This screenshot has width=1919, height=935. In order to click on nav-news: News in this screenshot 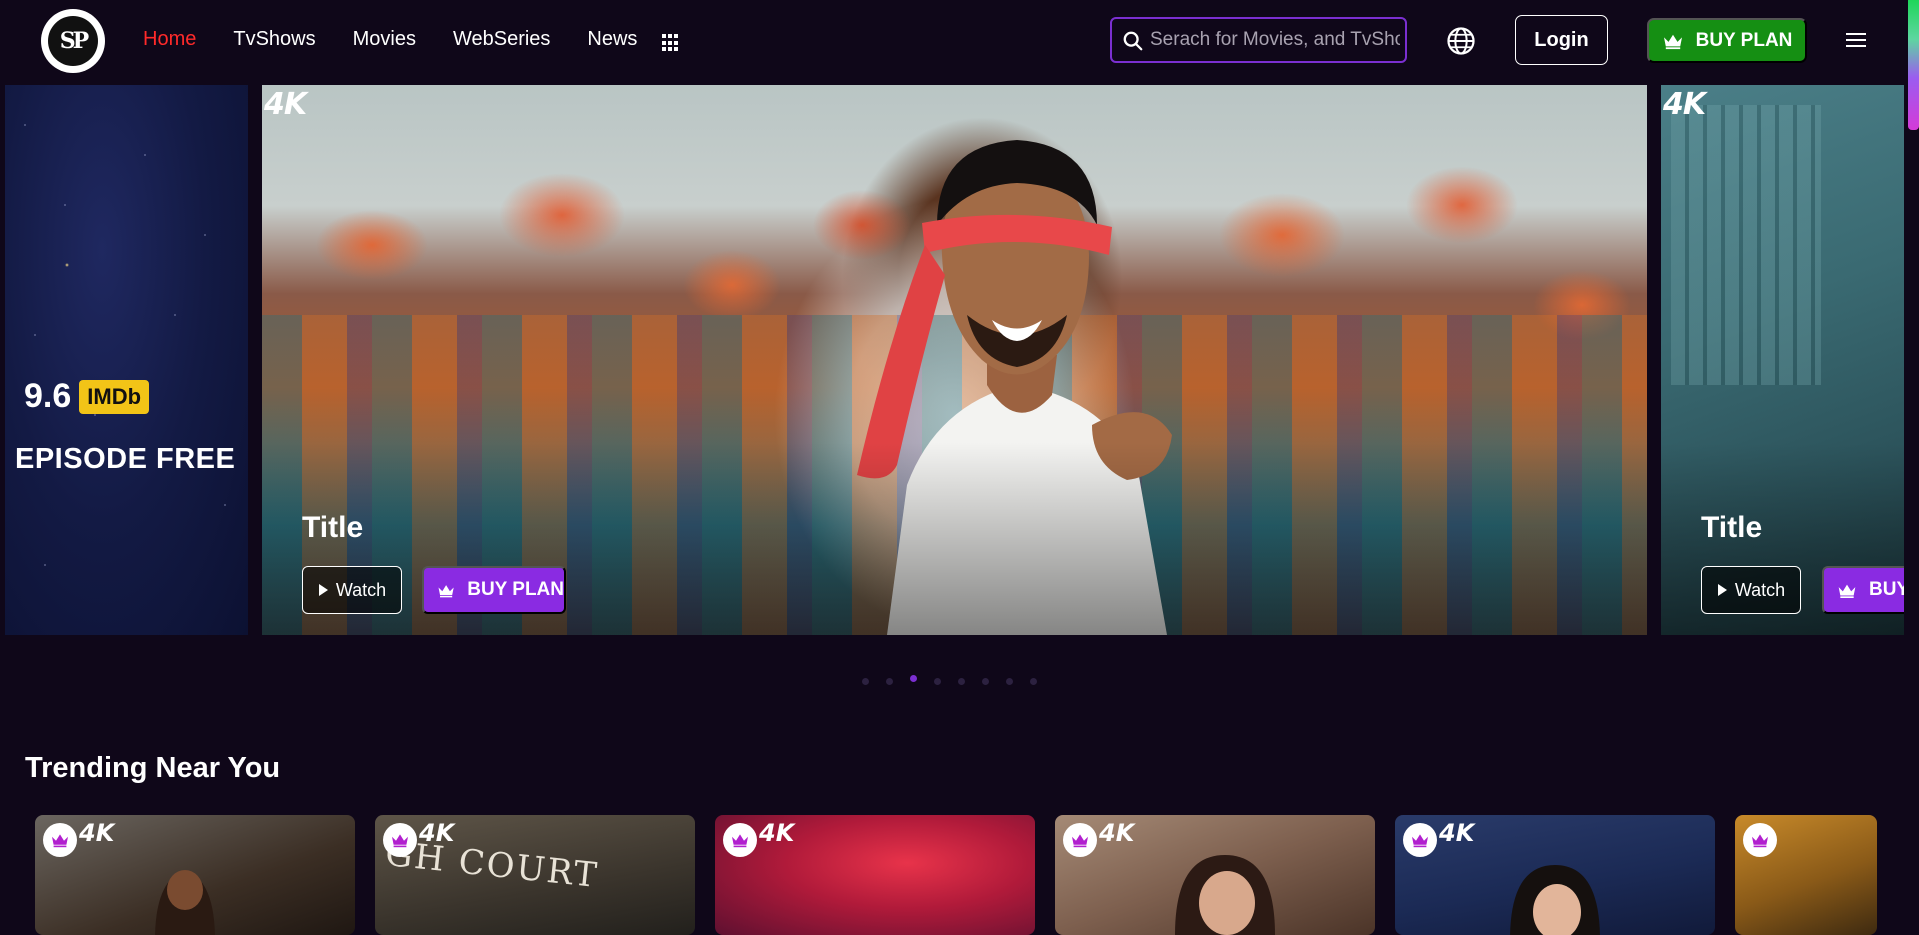, I will do `click(612, 39)`.